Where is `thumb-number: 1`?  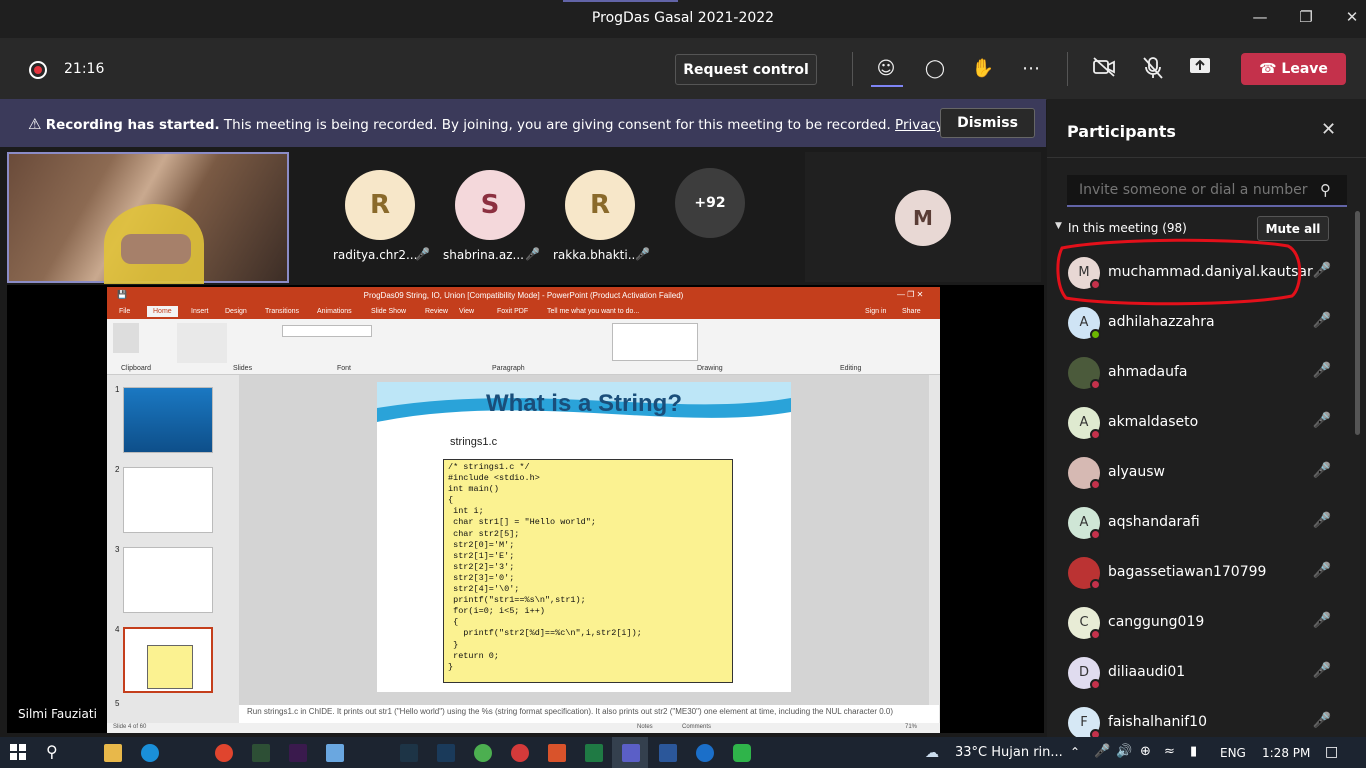
thumb-number: 1 is located at coordinates (117, 389).